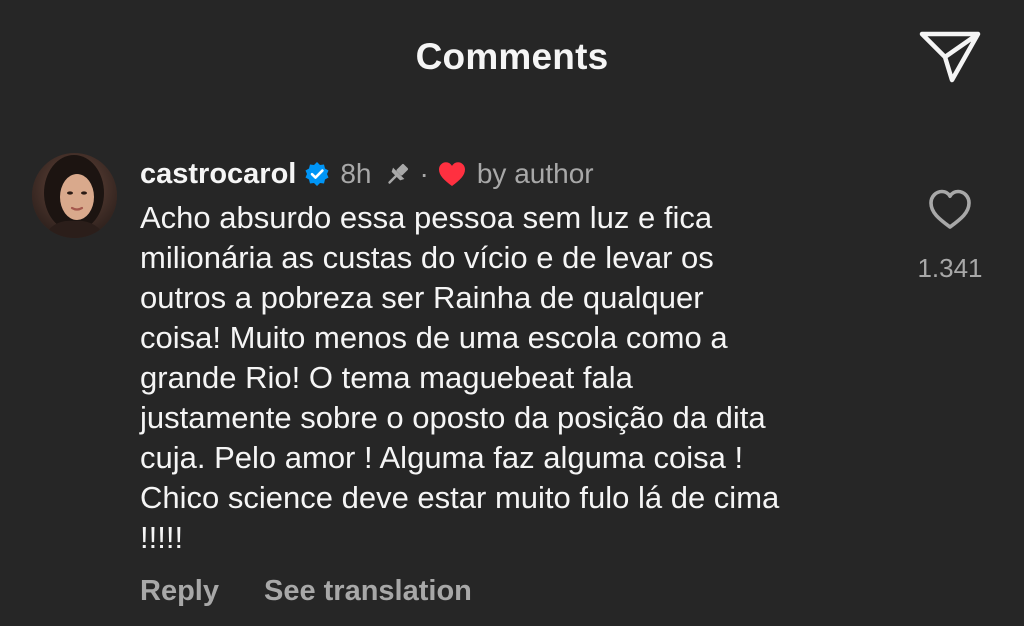 The image size is (1024, 626). I want to click on page-title: Comments, so click(512, 56).